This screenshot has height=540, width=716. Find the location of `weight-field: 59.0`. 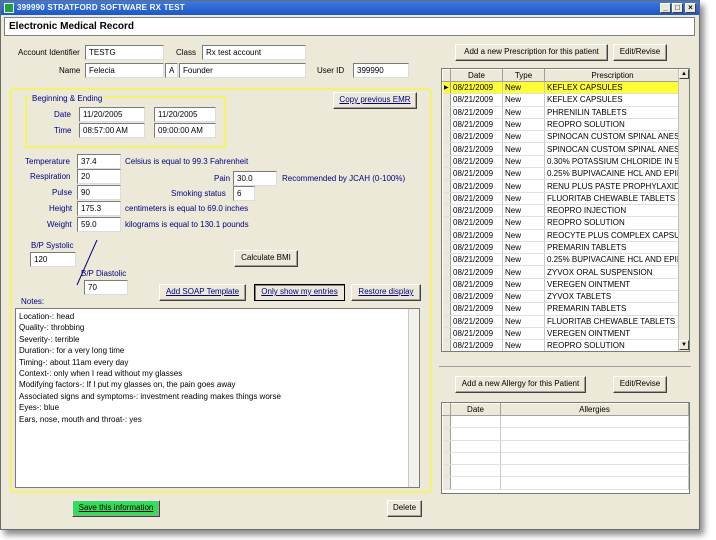

weight-field: 59.0 is located at coordinates (99, 224).